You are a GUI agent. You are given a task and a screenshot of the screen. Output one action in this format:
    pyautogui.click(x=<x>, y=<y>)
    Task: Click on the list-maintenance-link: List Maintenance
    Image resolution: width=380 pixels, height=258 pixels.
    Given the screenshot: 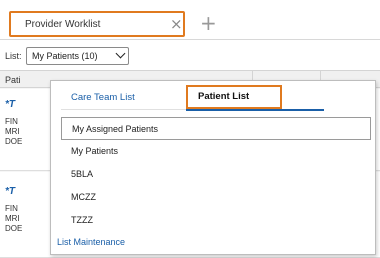 What is the action you would take?
    pyautogui.click(x=91, y=242)
    